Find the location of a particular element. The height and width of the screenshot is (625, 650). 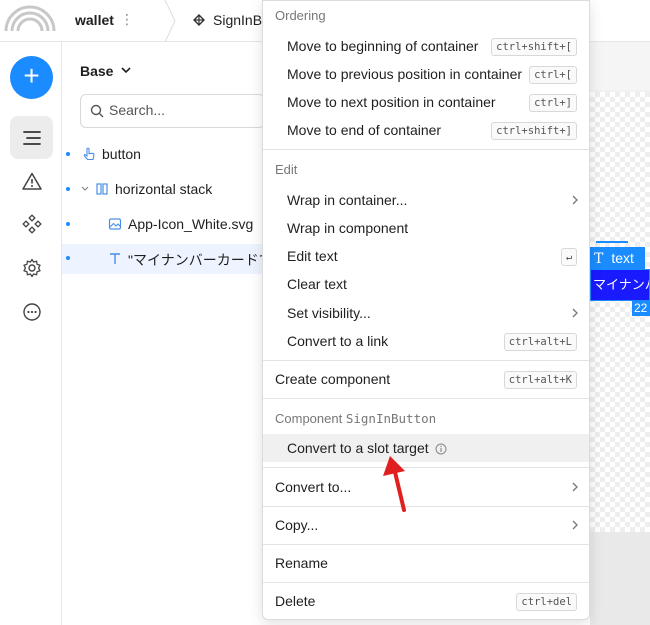

text-icon is located at coordinates (115, 258).